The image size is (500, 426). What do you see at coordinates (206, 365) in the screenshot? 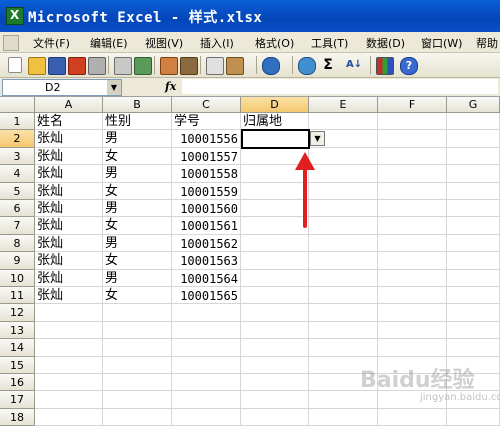
I see `cell-c15` at bounding box center [206, 365].